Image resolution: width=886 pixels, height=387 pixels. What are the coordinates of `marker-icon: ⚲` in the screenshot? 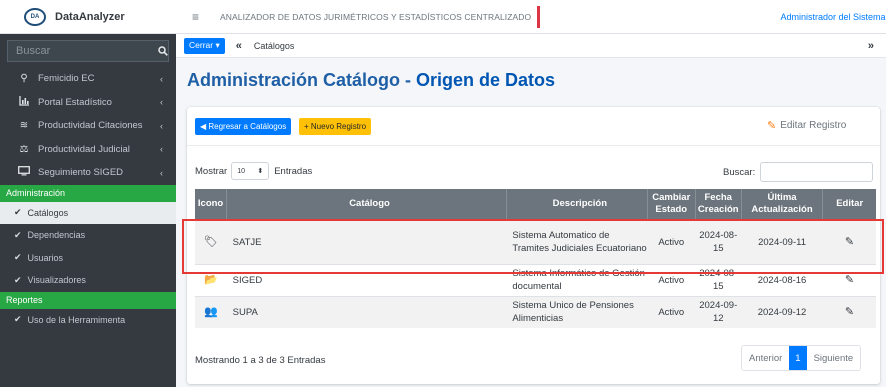 It's located at (24, 79).